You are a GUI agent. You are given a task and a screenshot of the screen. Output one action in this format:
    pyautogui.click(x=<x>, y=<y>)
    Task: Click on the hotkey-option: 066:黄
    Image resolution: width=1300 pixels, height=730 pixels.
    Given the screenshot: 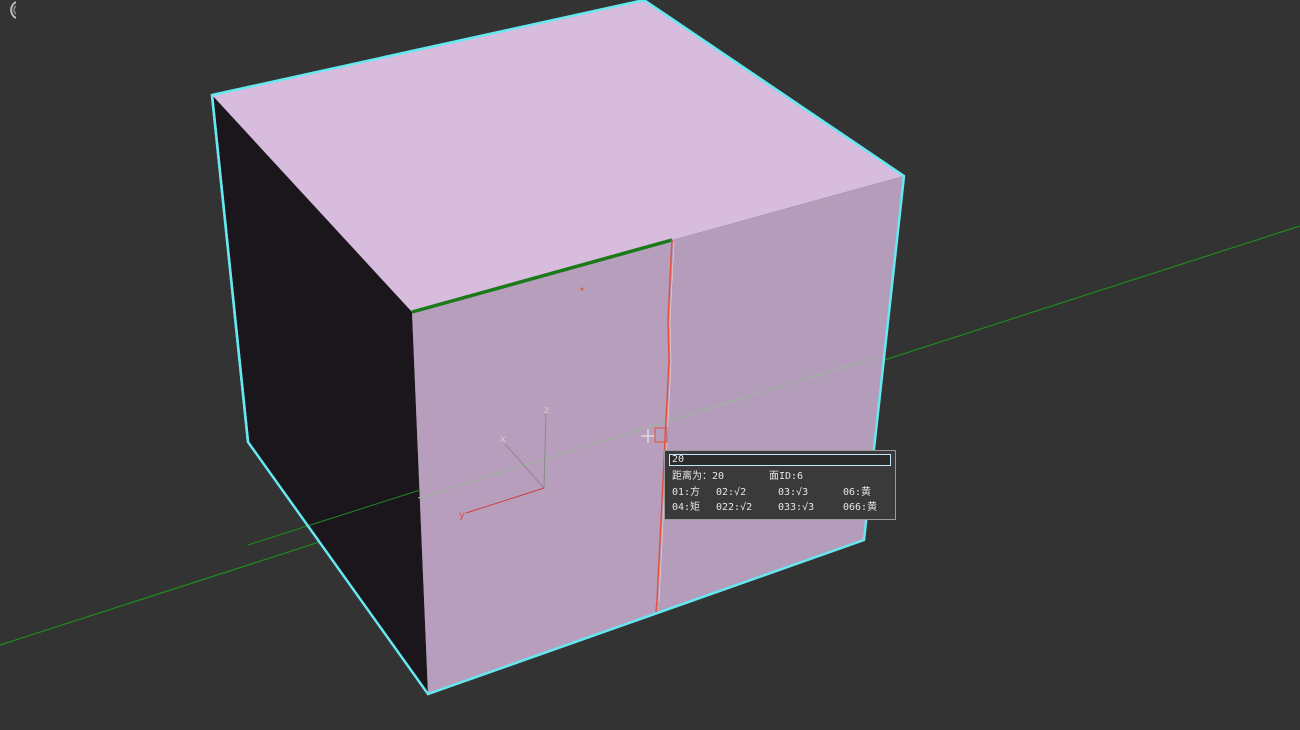 What is the action you would take?
    pyautogui.click(x=860, y=508)
    